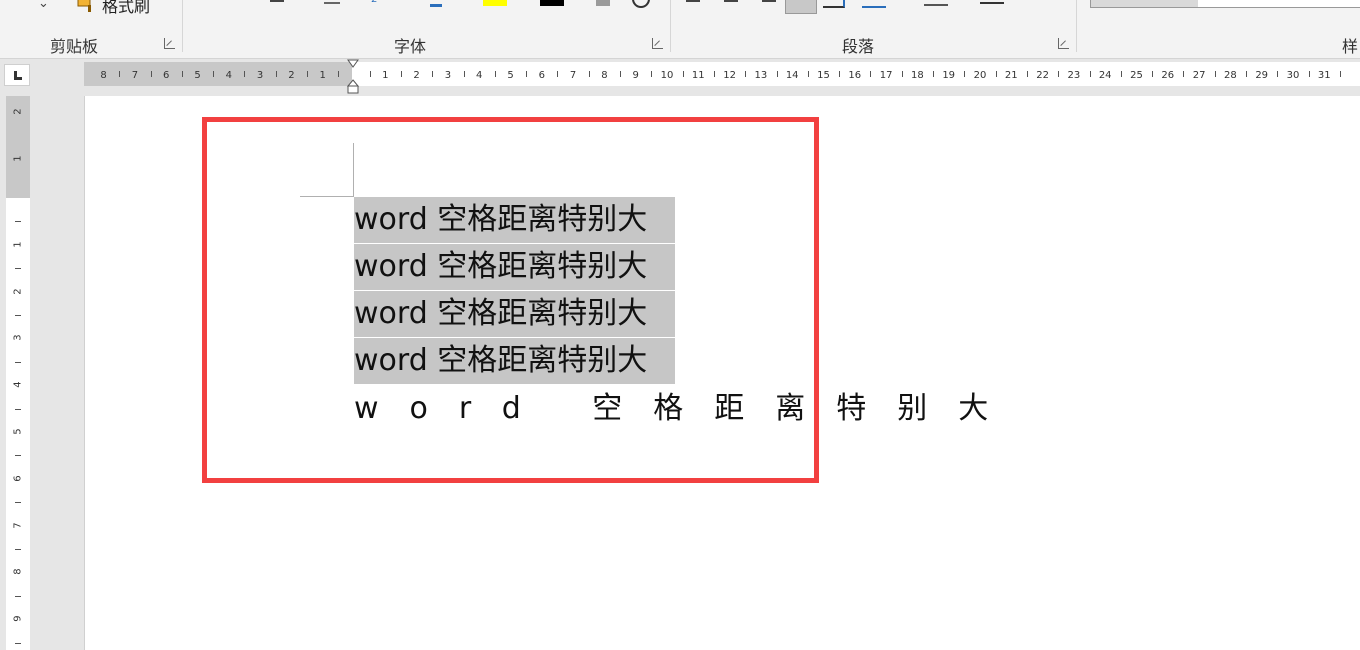  Describe the element at coordinates (823, 75) in the screenshot. I see `ruler-tick-label: 15` at that location.